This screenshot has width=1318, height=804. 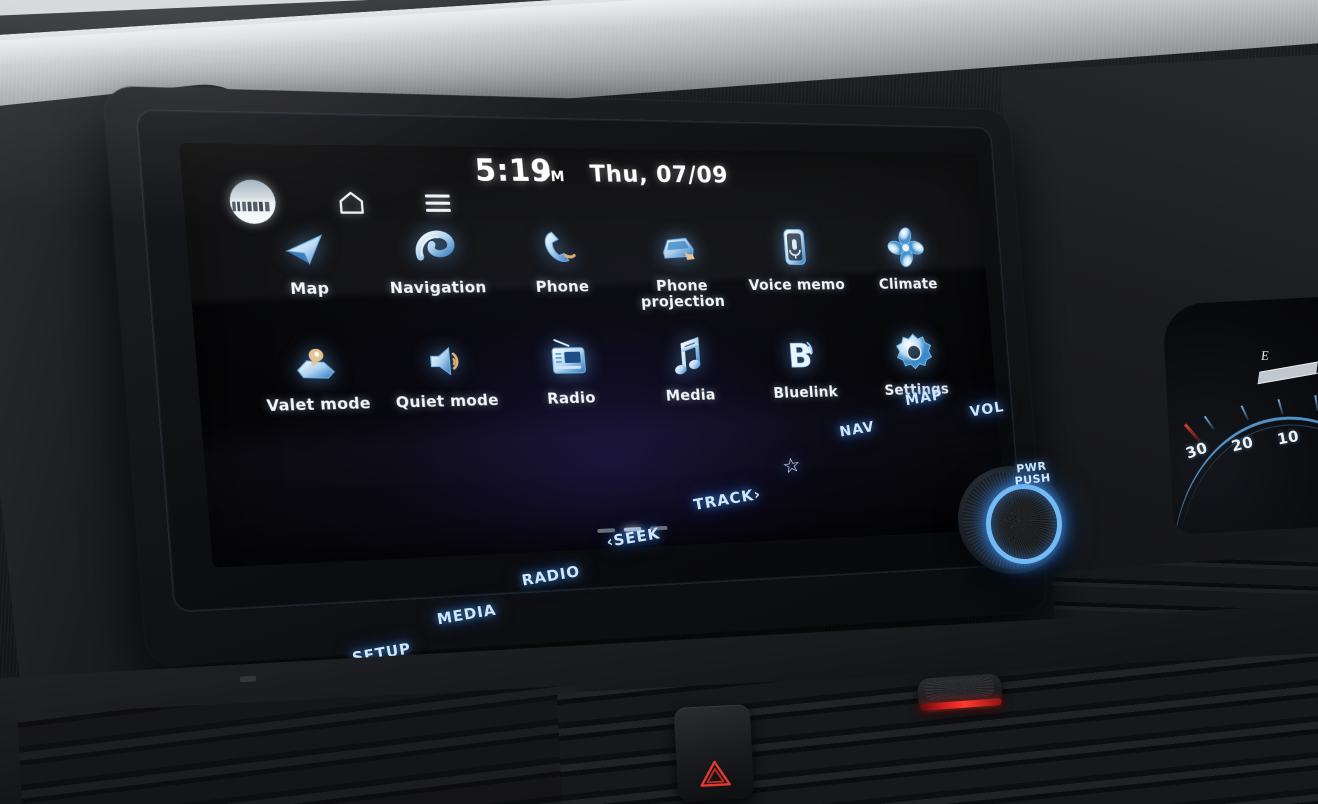 I want to click on app-label: Phone projection, so click(x=683, y=293).